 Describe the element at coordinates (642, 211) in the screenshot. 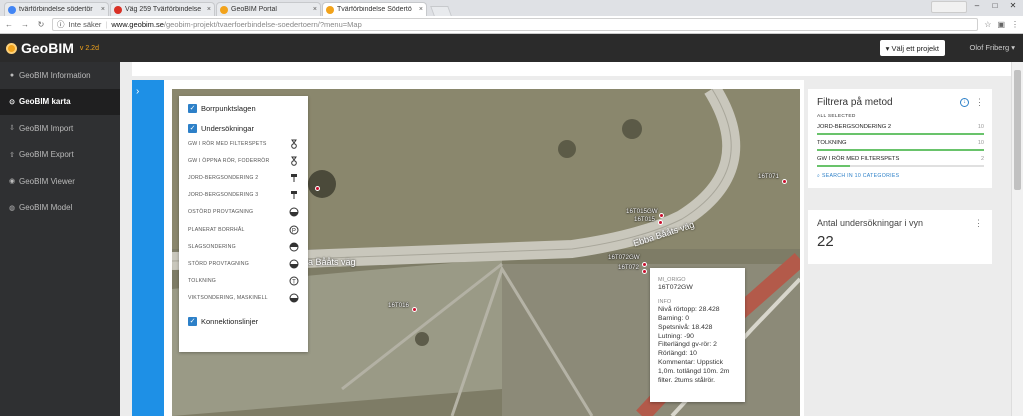

I see `borehole-label: 16T015GW` at that location.